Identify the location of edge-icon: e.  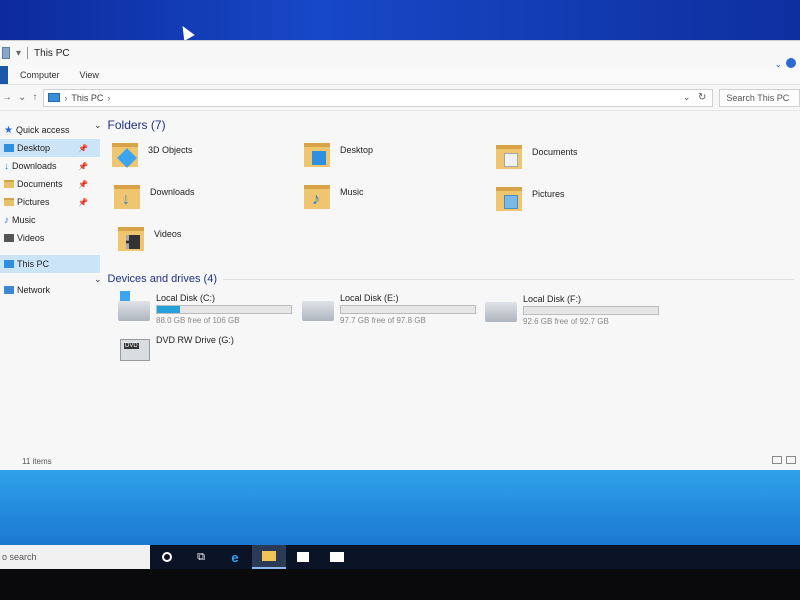
(235, 557).